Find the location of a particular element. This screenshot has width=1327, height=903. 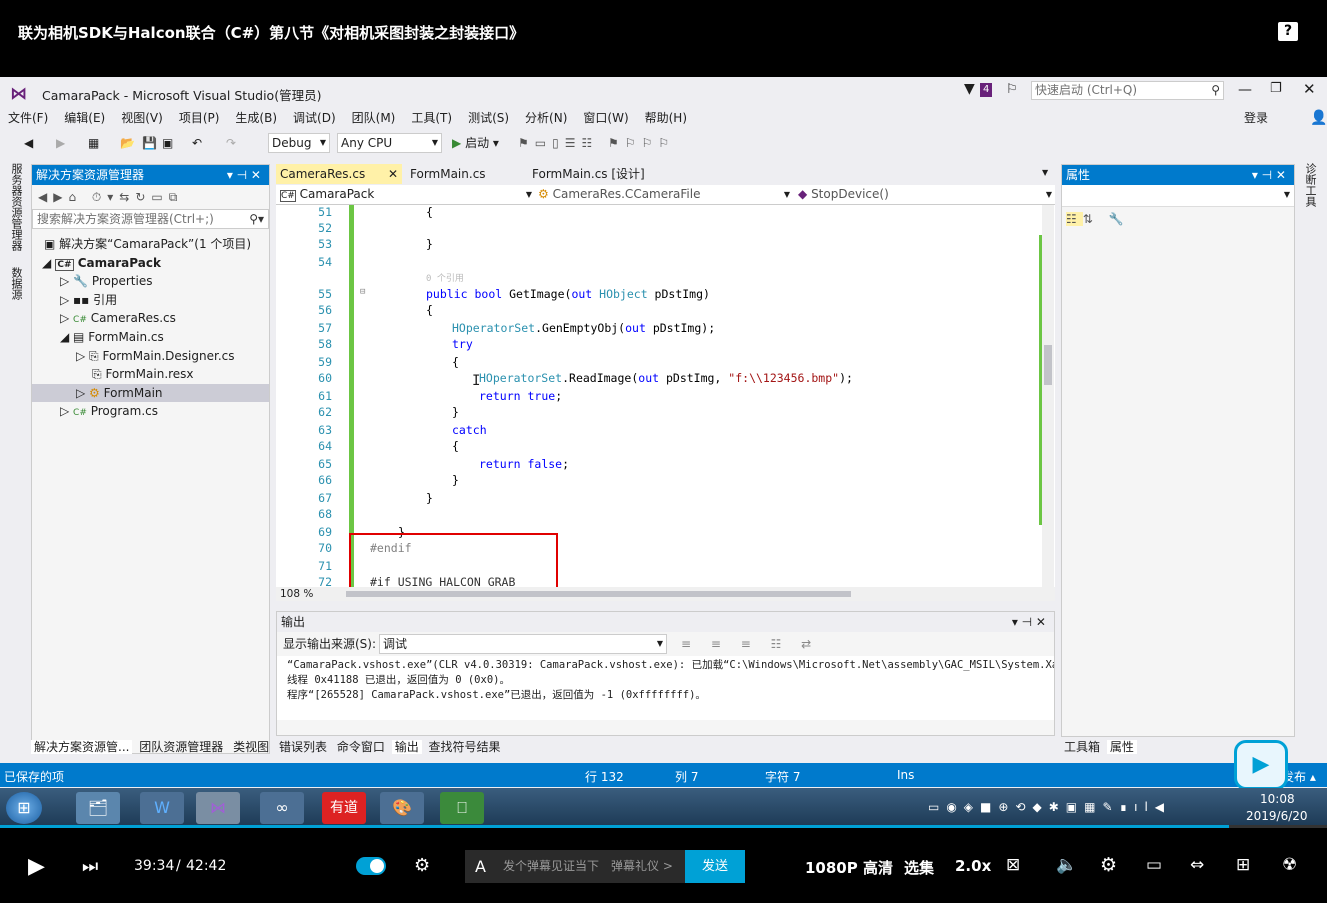

tree-item-formmain-designer: ▷ ⎘ FormMain.Designer.cs is located at coordinates (150, 356).